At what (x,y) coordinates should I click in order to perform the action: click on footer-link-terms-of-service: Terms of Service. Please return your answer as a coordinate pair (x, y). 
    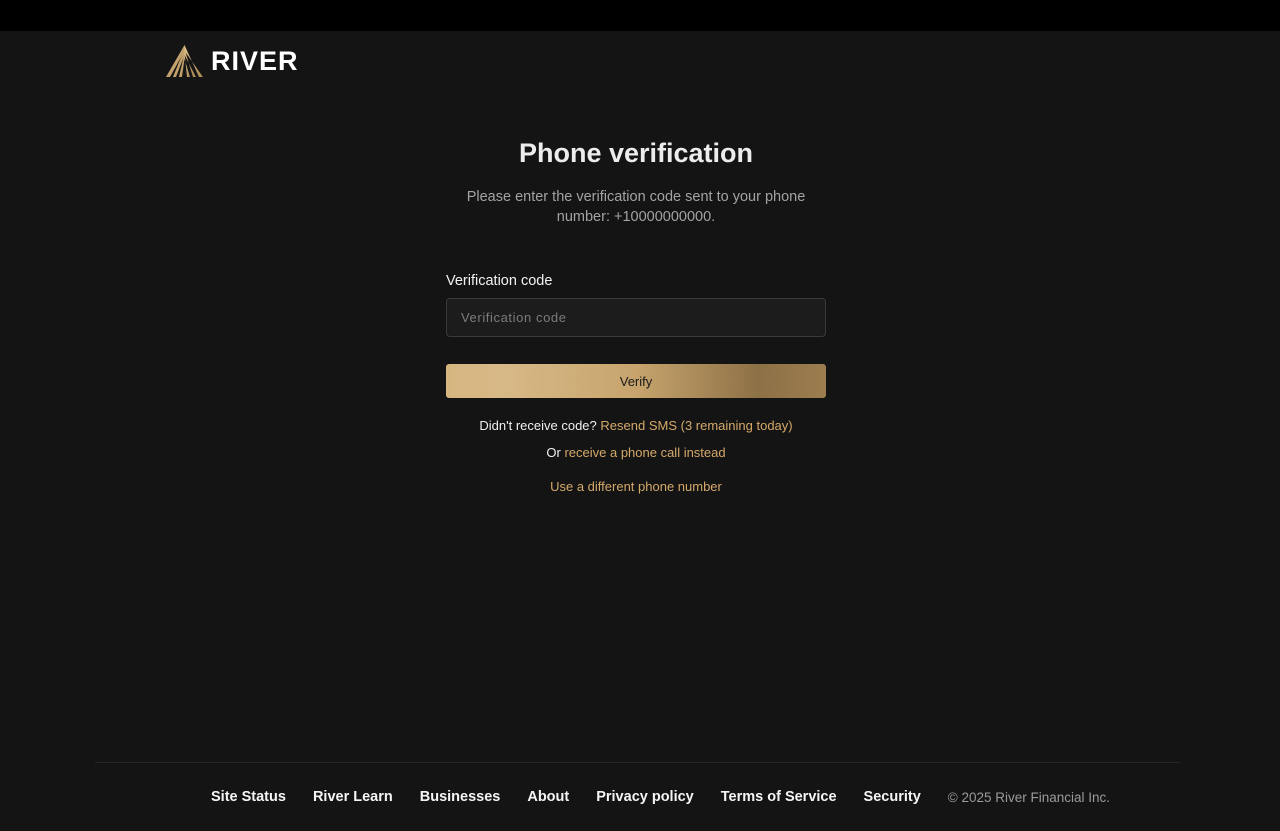
    Looking at the image, I should click on (779, 797).